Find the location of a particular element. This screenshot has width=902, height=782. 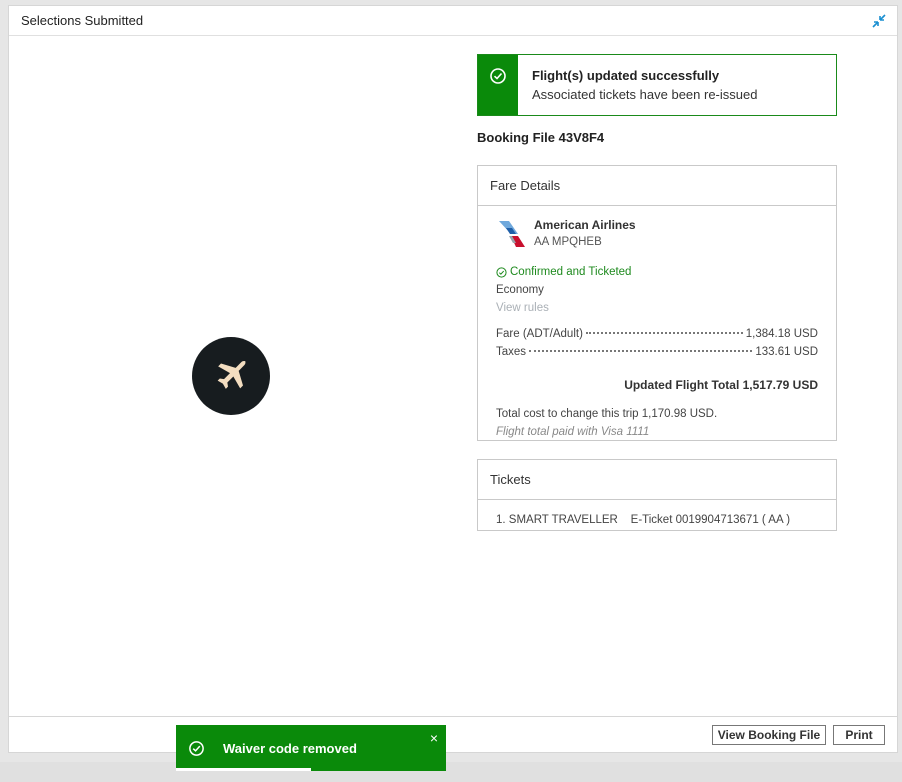

banner-icon-bar is located at coordinates (498, 85).